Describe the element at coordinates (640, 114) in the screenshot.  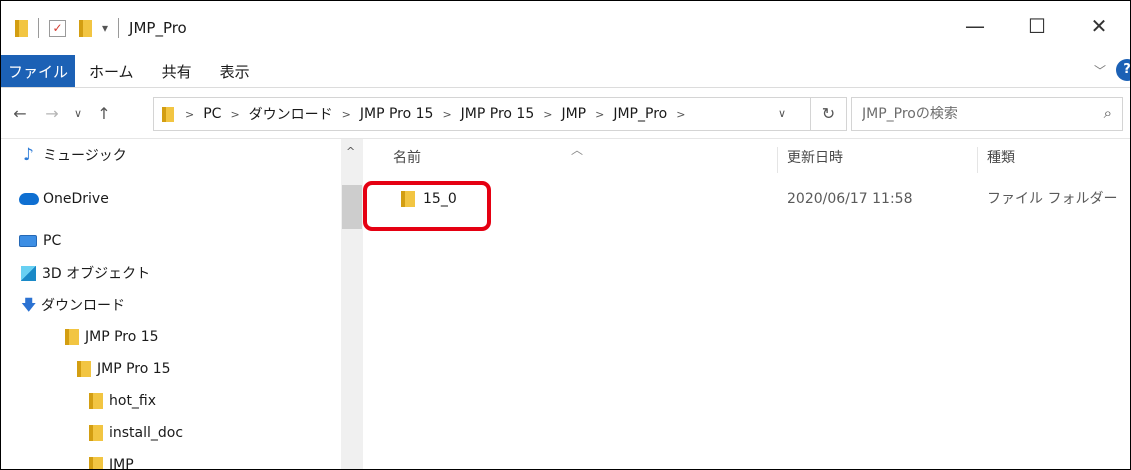
I see `breadcrumb-jmp-pro: JMP_Pro` at that location.